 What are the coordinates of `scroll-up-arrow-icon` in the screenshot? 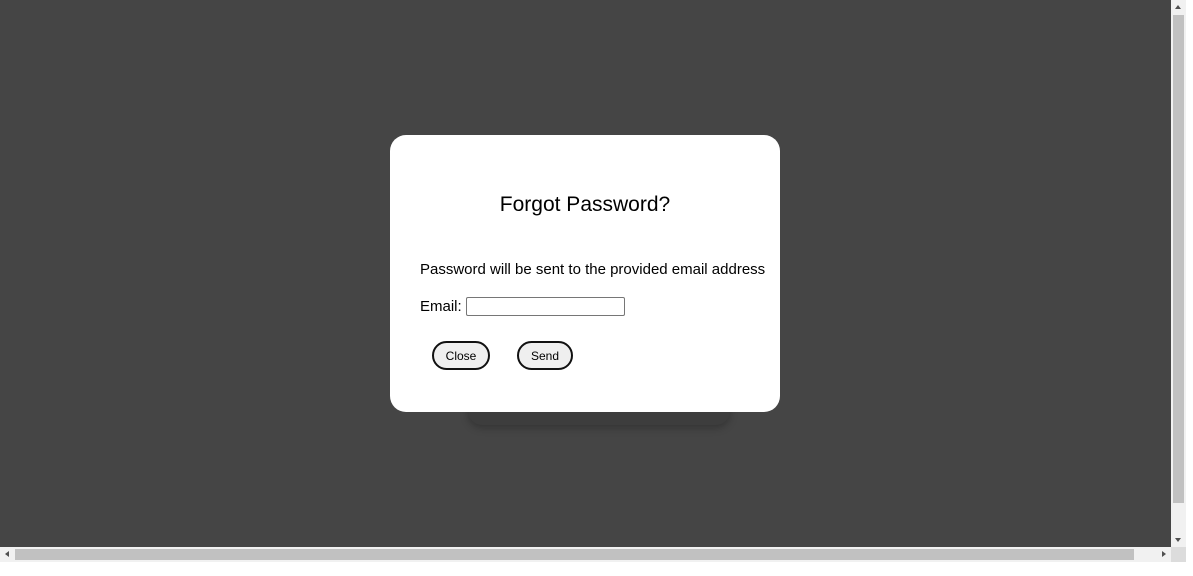 It's located at (1178, 7).